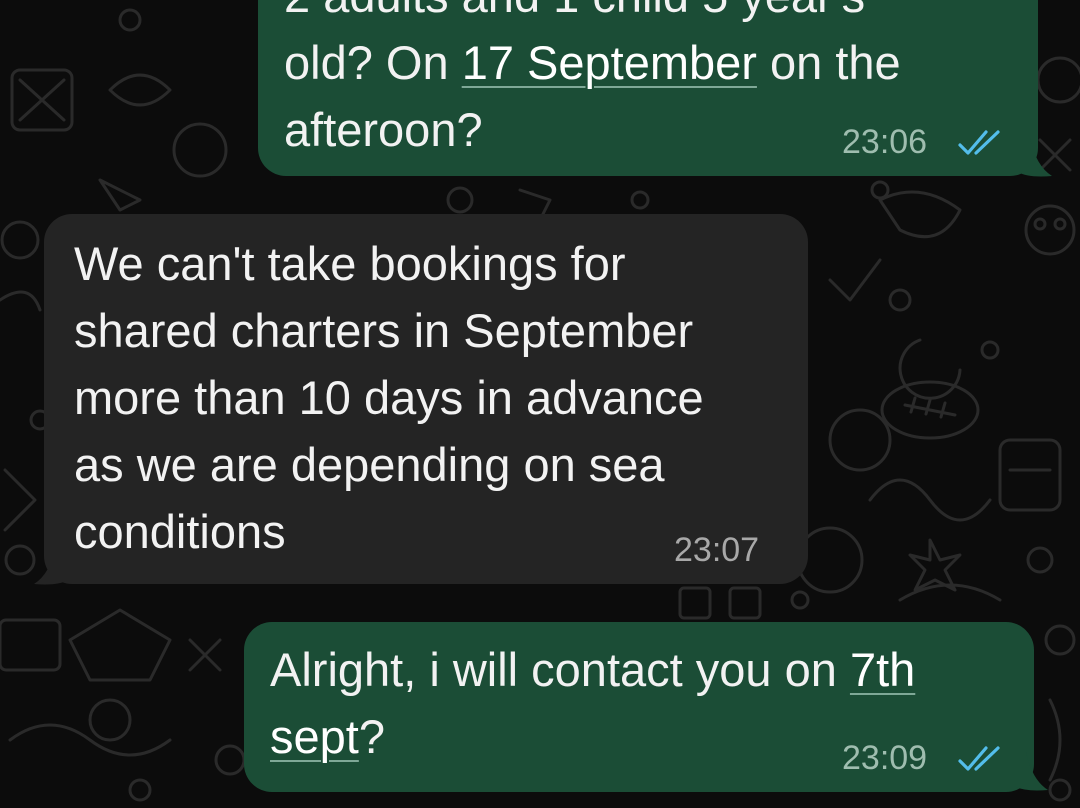 The height and width of the screenshot is (808, 1080). What do you see at coordinates (350, 263) in the screenshot?
I see `message-line: We can't take bookings for` at bounding box center [350, 263].